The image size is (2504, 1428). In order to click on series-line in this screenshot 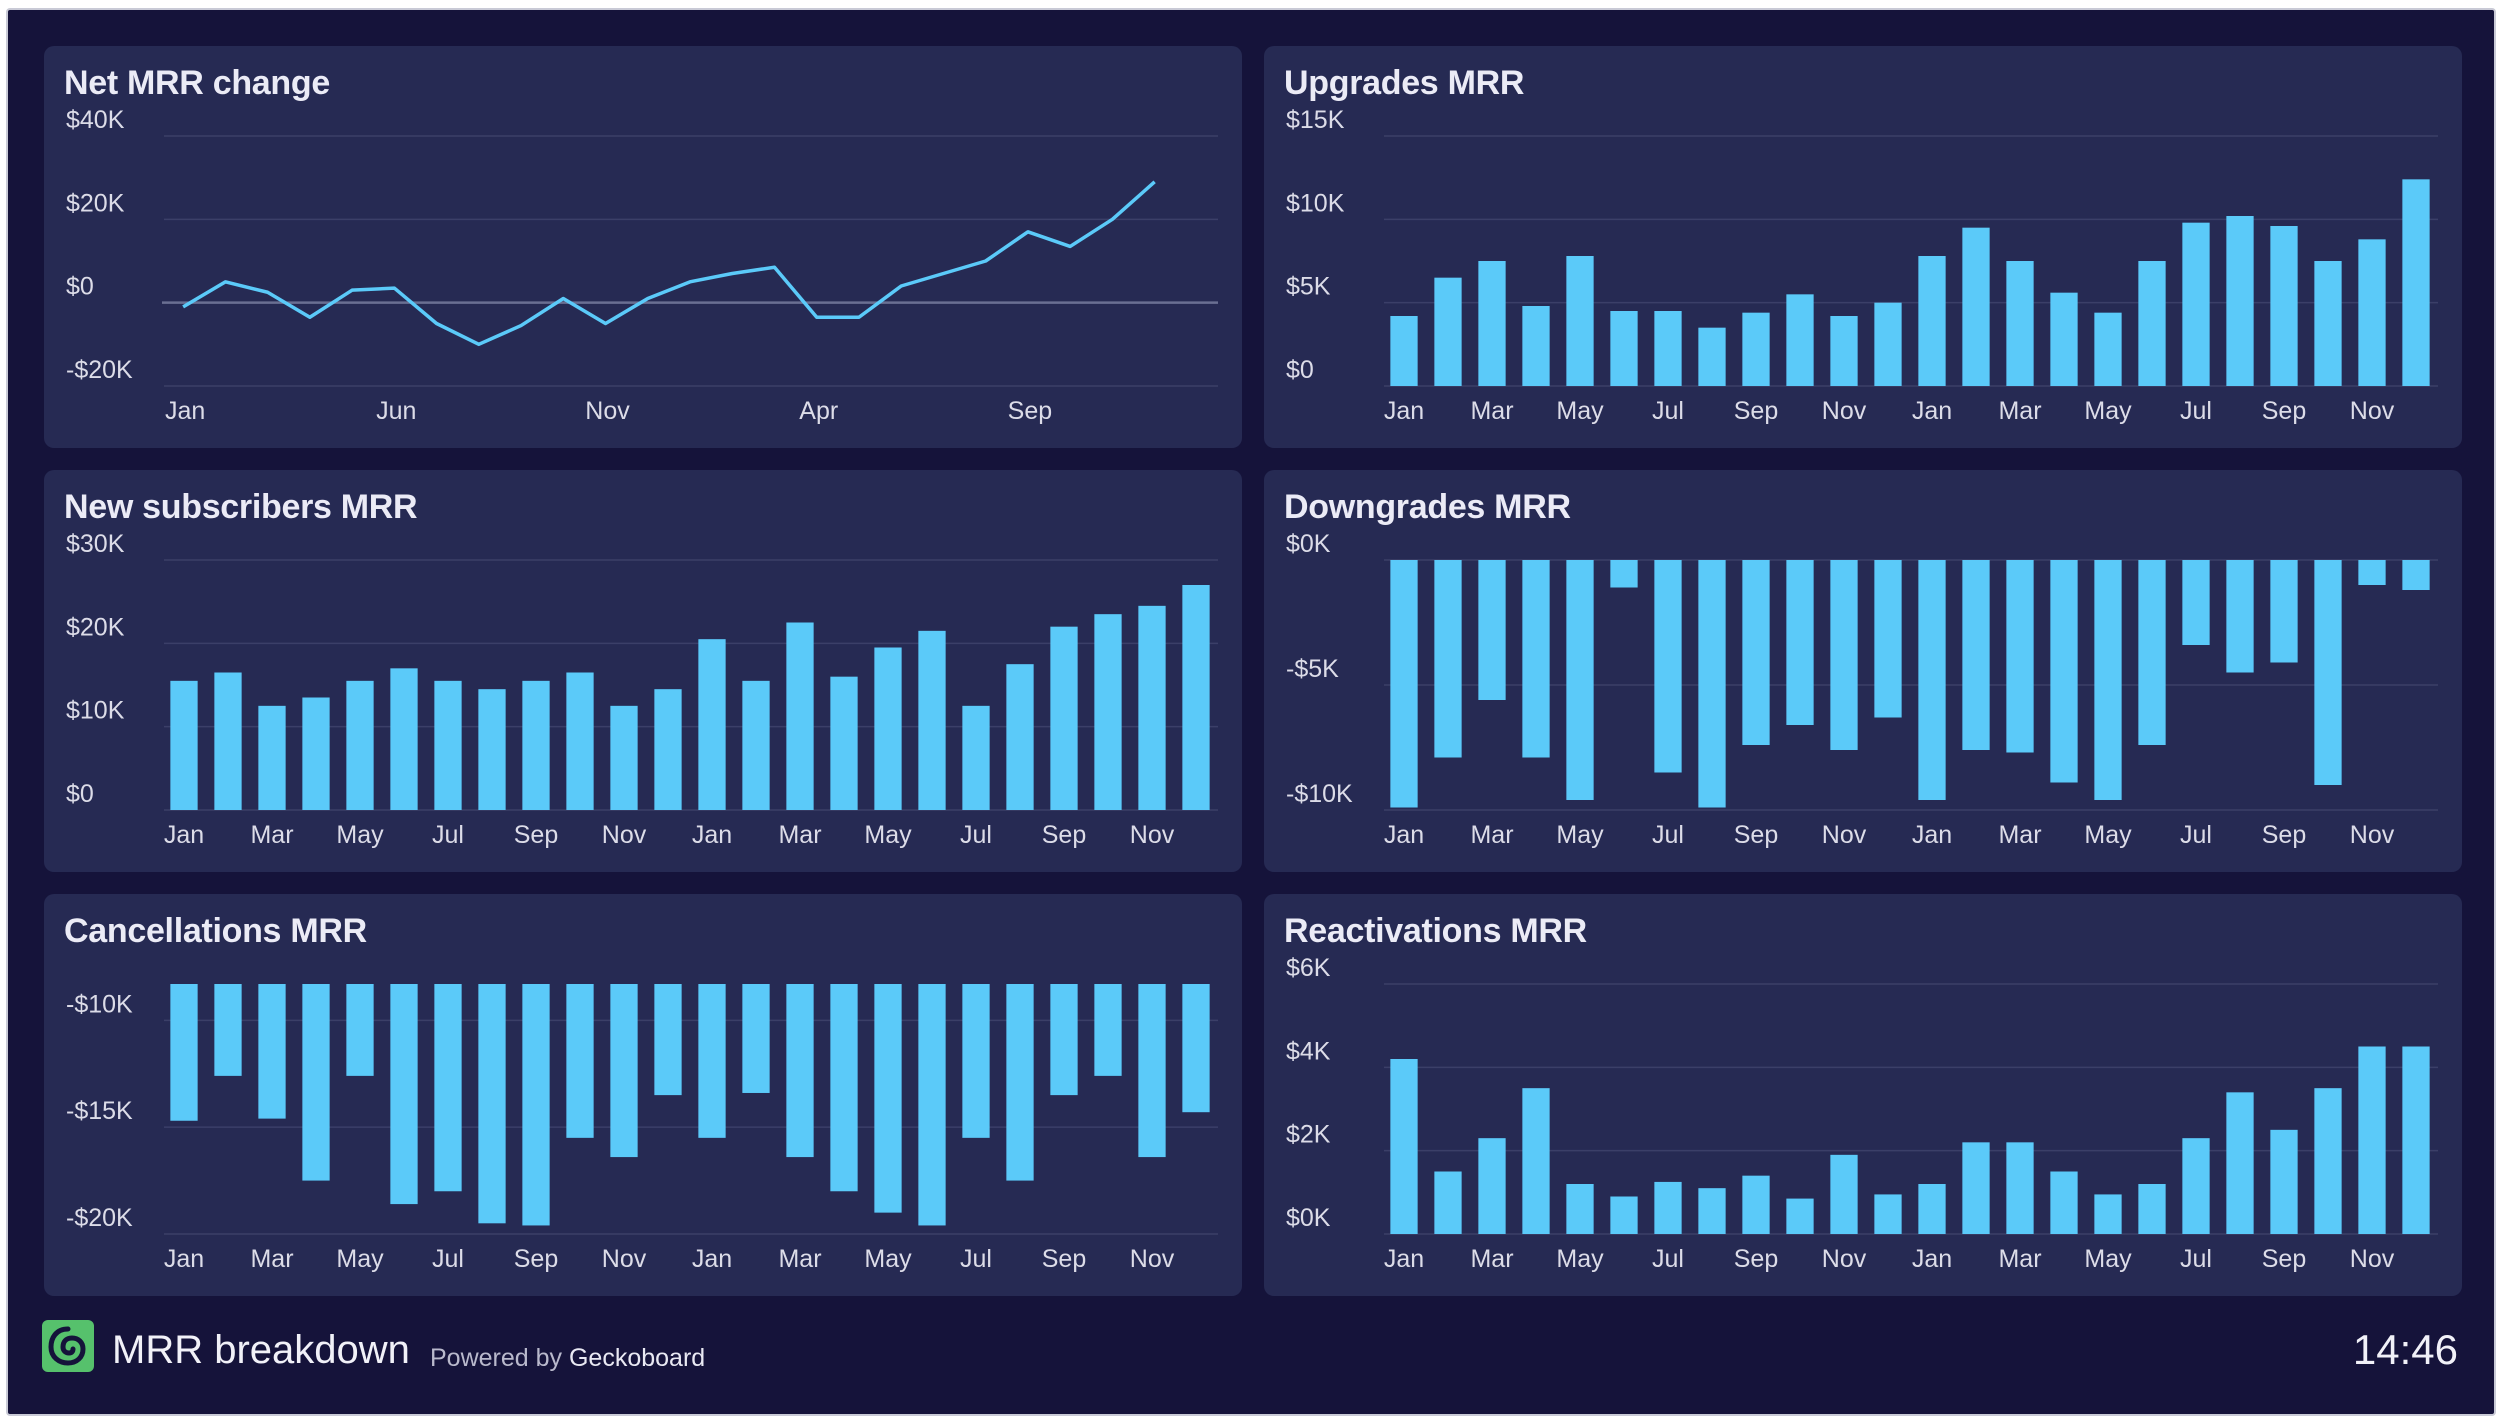, I will do `click(669, 263)`.